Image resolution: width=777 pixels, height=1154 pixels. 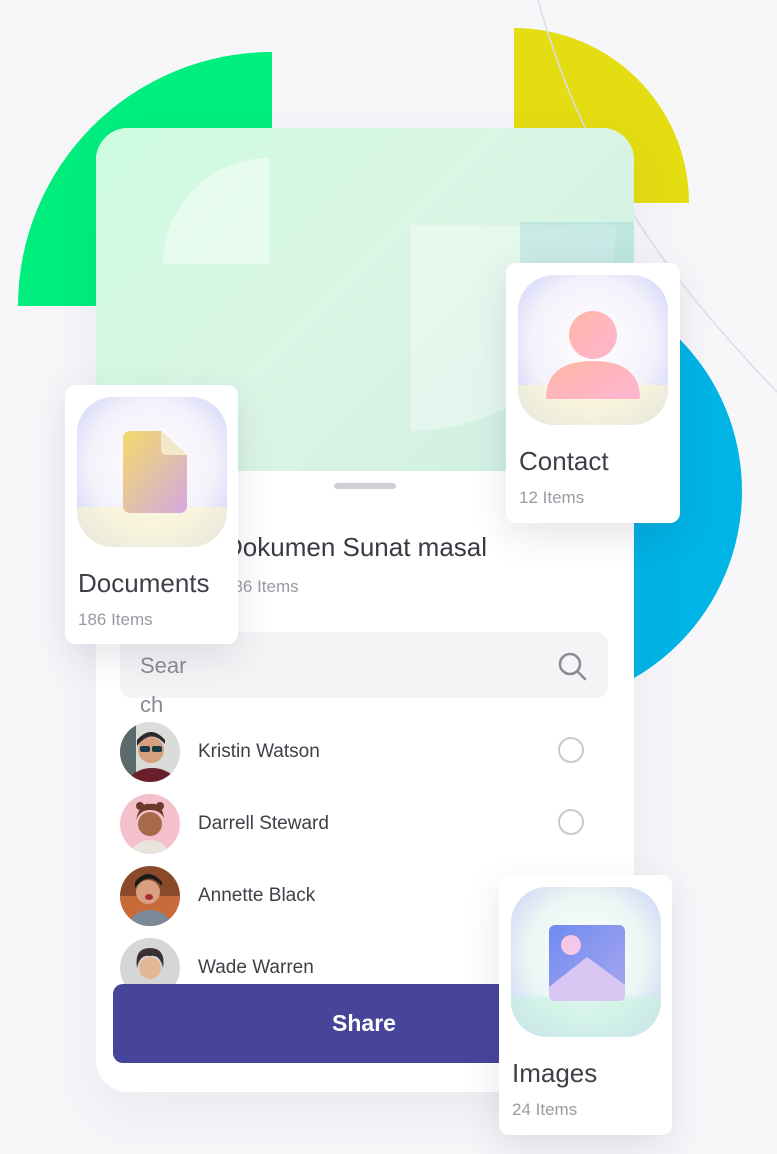 What do you see at coordinates (150, 896) in the screenshot?
I see `avatar-annette-black` at bounding box center [150, 896].